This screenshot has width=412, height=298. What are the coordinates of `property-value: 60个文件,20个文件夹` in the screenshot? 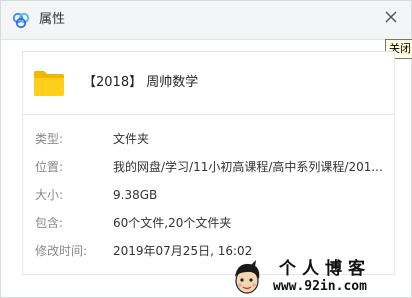 It's located at (172, 223).